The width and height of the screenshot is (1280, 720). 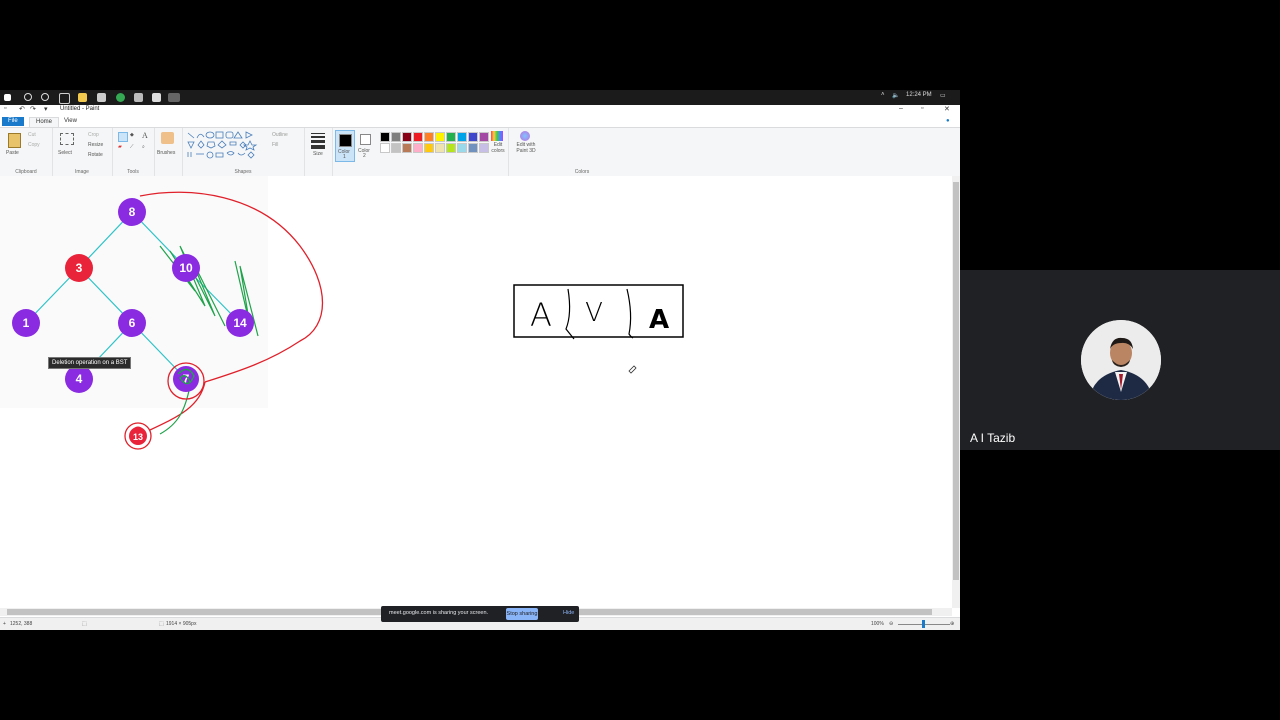 What do you see at coordinates (7, 97) in the screenshot?
I see `windows-icon` at bounding box center [7, 97].